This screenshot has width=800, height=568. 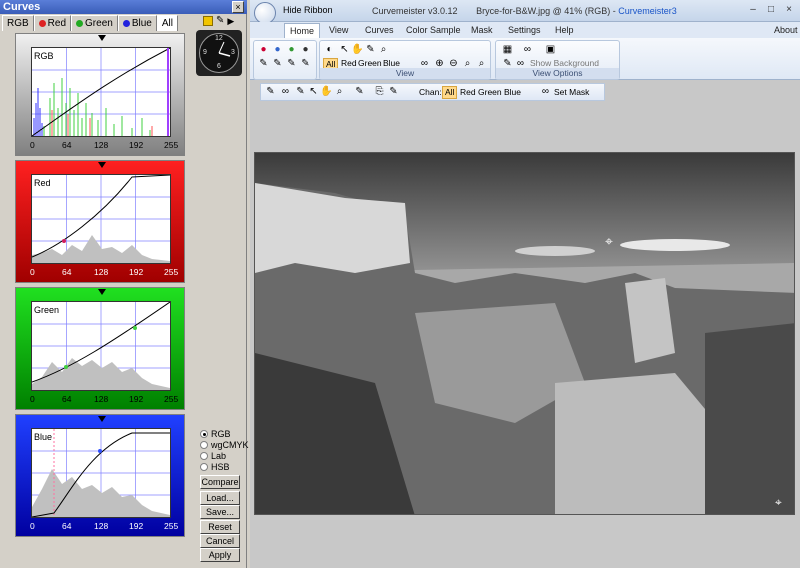 I want to click on tab-label: Red, so click(x=57, y=23).